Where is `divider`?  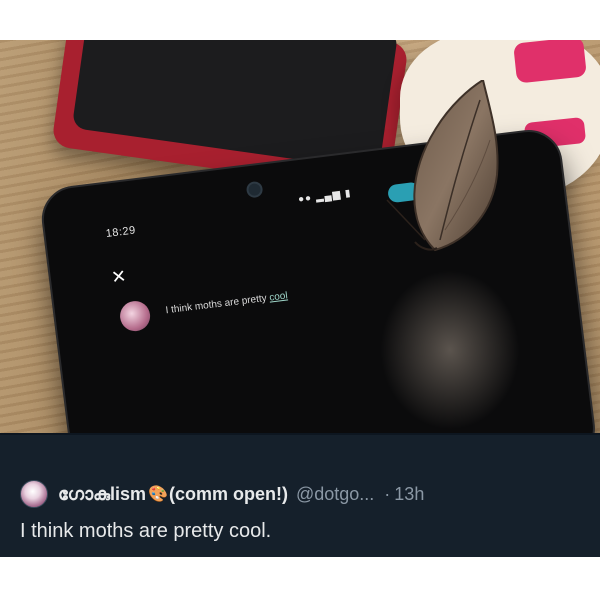
divider is located at coordinates (300, 434).